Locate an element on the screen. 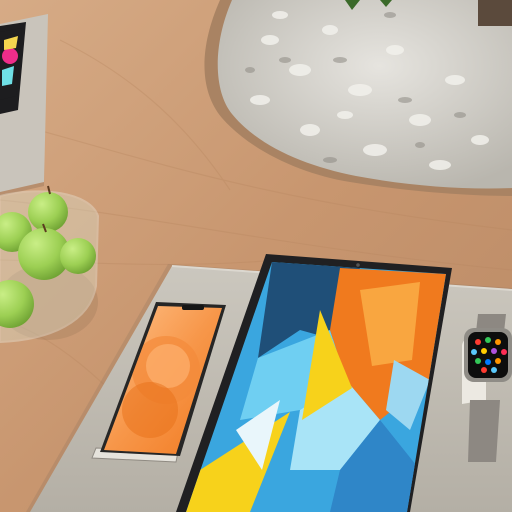  tree-trunk is located at coordinates (495, 13).